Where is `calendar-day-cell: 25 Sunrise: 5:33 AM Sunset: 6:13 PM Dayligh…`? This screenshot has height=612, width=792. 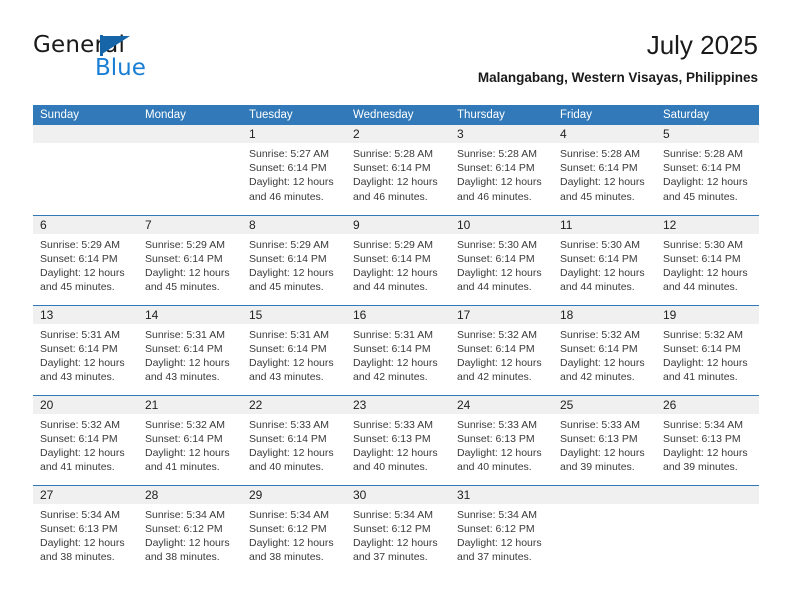 calendar-day-cell: 25 Sunrise: 5:33 AM Sunset: 6:13 PM Dayligh… is located at coordinates (604, 439).